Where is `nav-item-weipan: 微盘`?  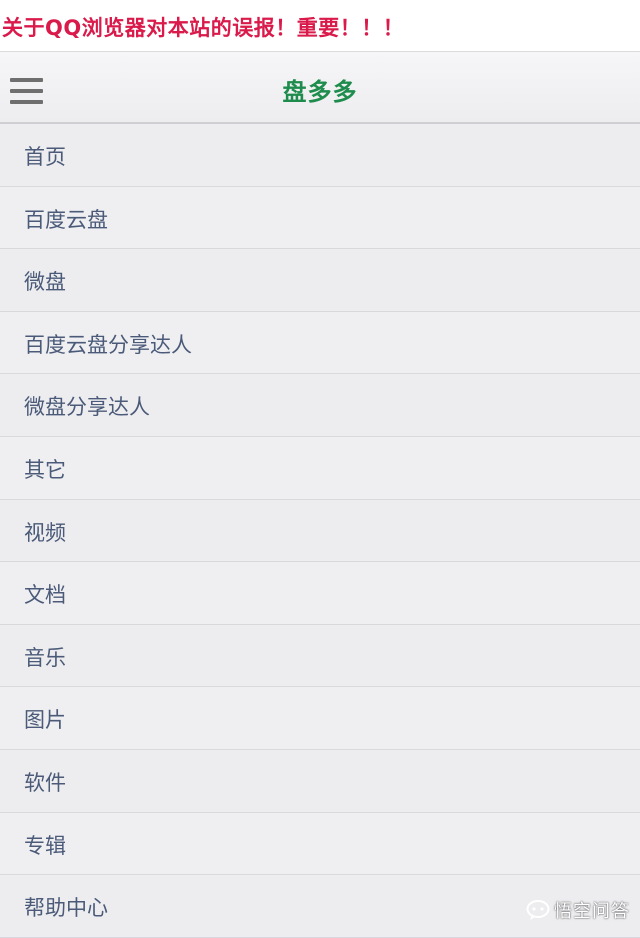 nav-item-weipan: 微盘 is located at coordinates (320, 280).